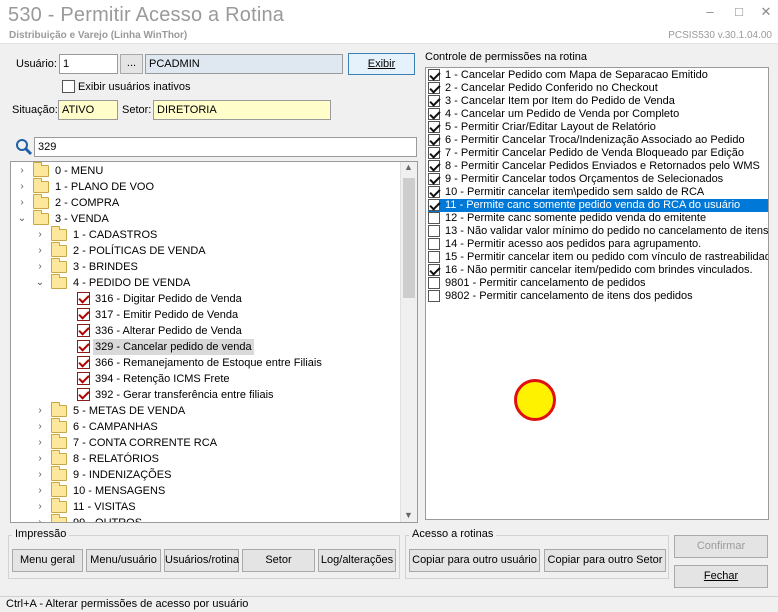  I want to click on tree-node: › 1 - CADASTROS, so click(206, 234).